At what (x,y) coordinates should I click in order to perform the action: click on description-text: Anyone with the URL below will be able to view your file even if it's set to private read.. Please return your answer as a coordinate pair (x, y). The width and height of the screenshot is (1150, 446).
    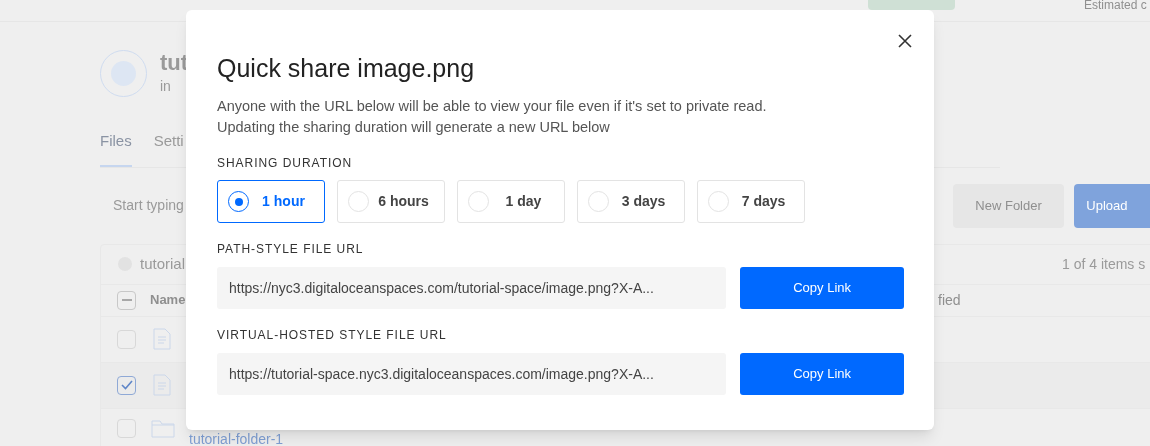
    Looking at the image, I should click on (492, 106).